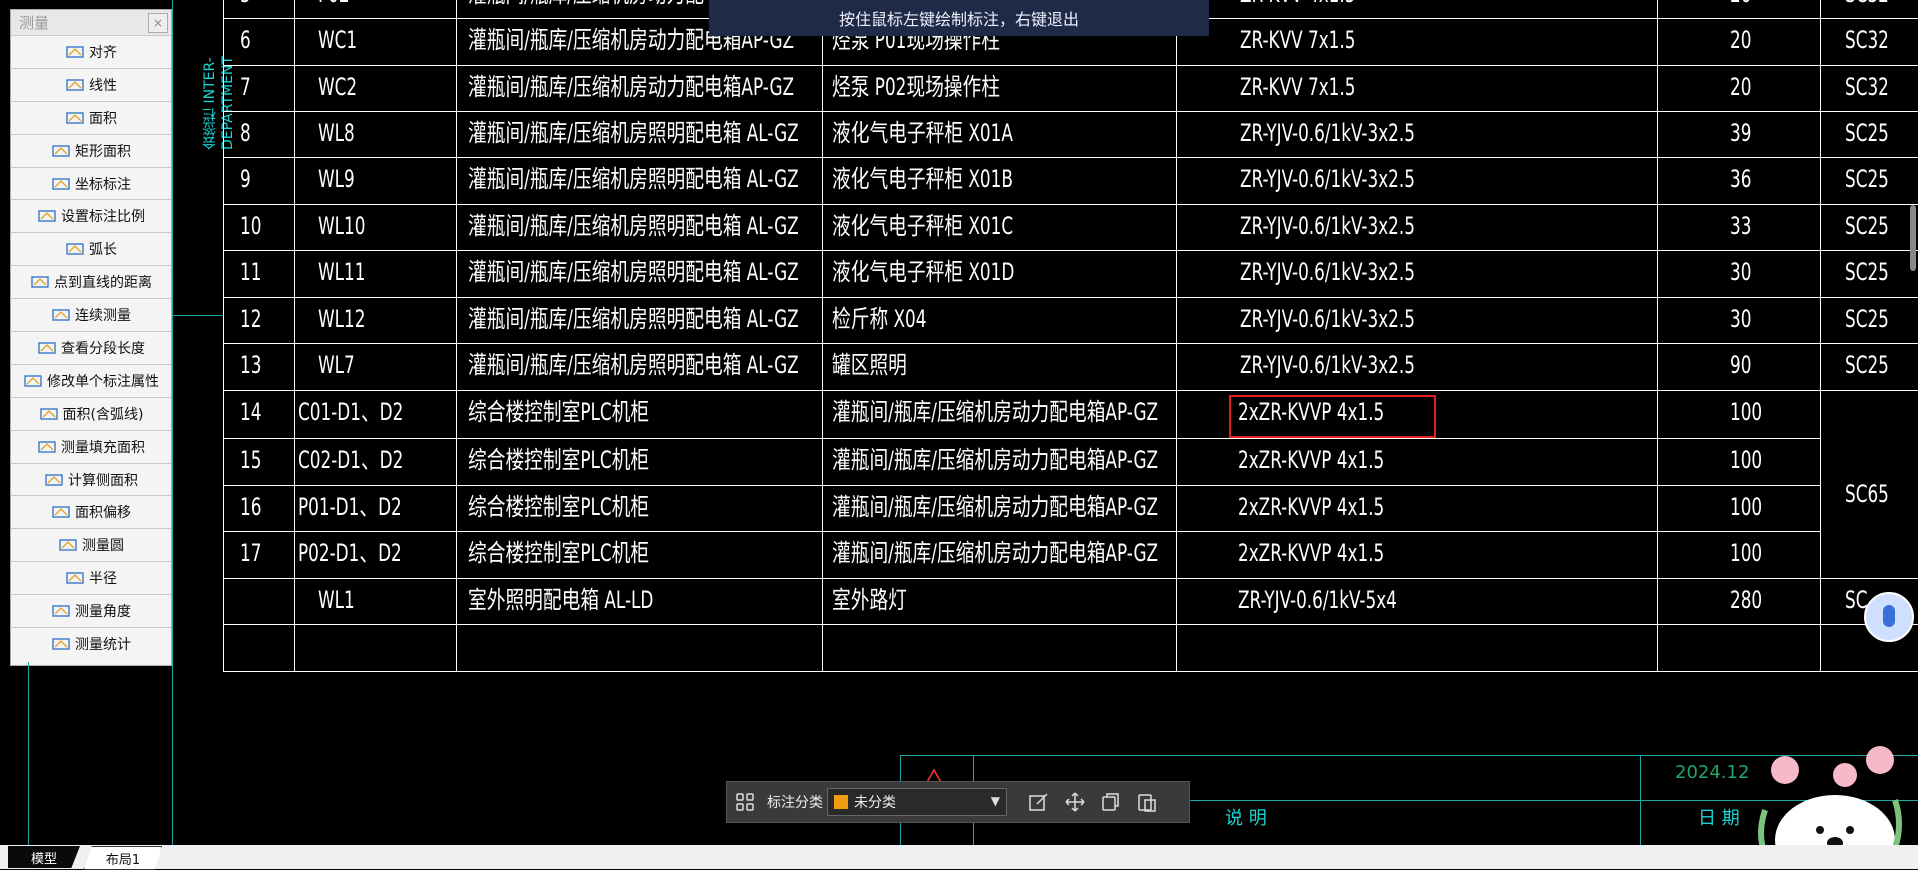 This screenshot has height=870, width=1918. What do you see at coordinates (91, 51) in the screenshot?
I see `palette-item: 对齐` at bounding box center [91, 51].